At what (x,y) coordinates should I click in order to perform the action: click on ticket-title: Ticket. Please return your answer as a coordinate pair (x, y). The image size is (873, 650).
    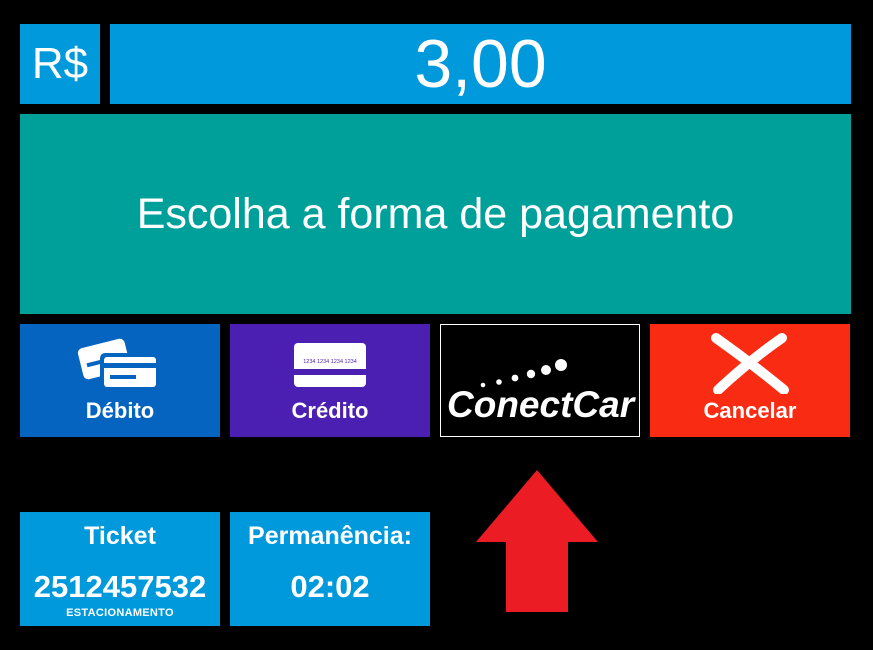
    Looking at the image, I should click on (120, 536).